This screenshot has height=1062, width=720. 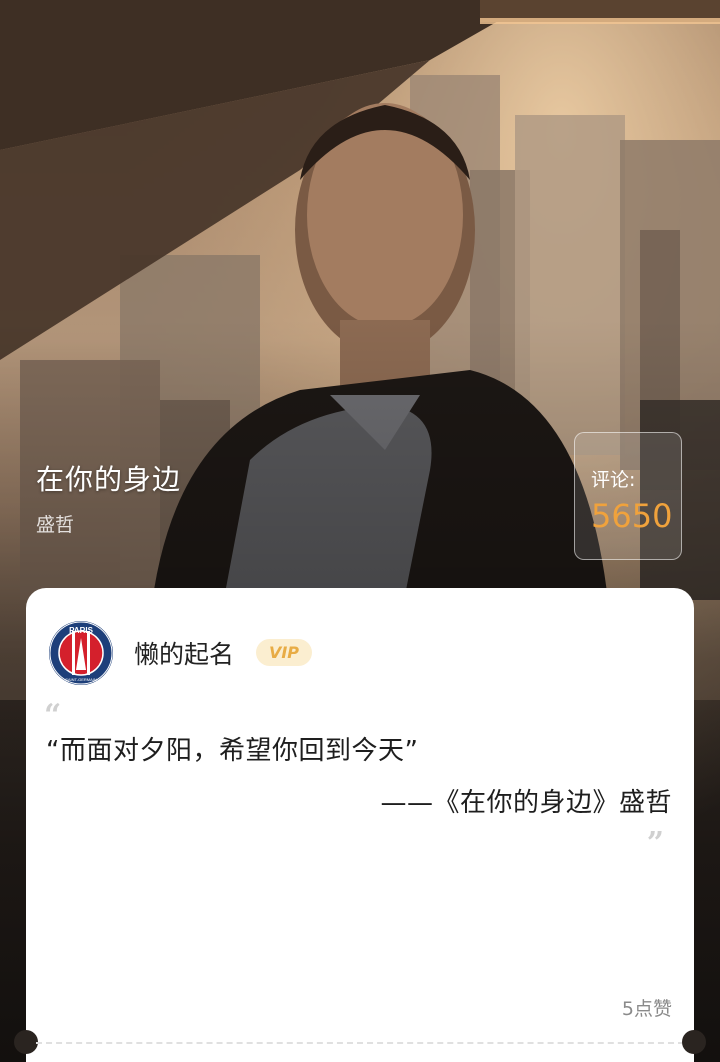 What do you see at coordinates (632, 516) in the screenshot?
I see `comment-count: 5650` at bounding box center [632, 516].